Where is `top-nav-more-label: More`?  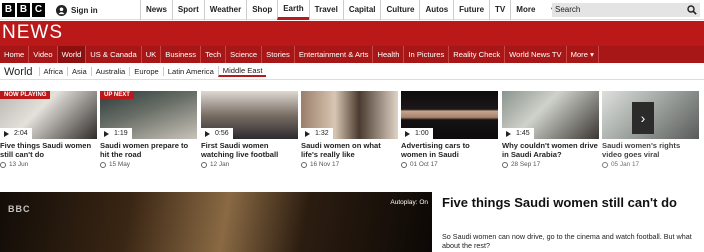
top-nav-more-label: More is located at coordinates (526, 9).